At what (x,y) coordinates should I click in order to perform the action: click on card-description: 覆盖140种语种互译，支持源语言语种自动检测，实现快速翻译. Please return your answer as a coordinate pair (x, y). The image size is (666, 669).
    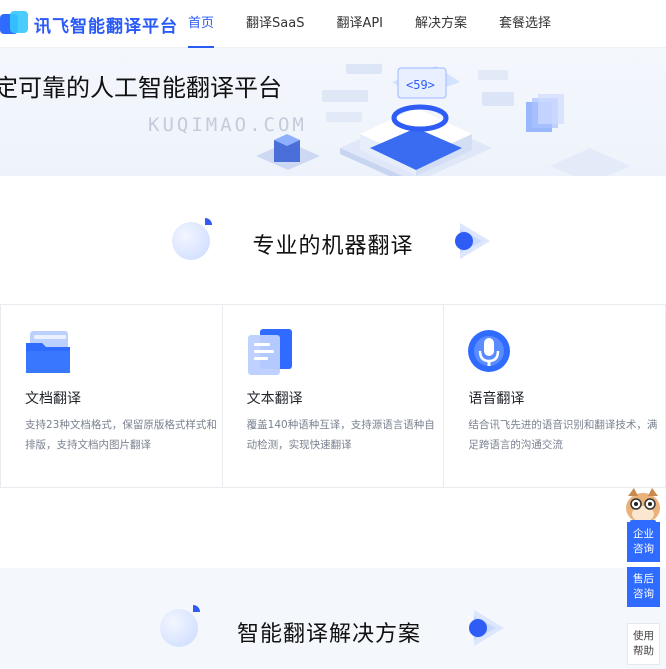
    Looking at the image, I should click on (340, 435).